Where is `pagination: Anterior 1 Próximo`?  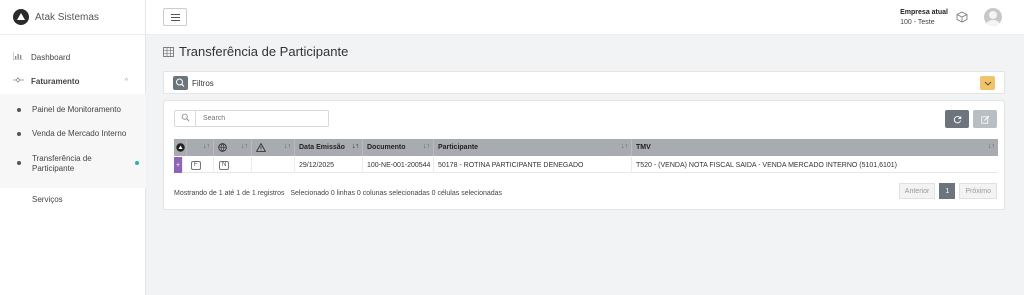 pagination: Anterior 1 Próximo is located at coordinates (947, 191).